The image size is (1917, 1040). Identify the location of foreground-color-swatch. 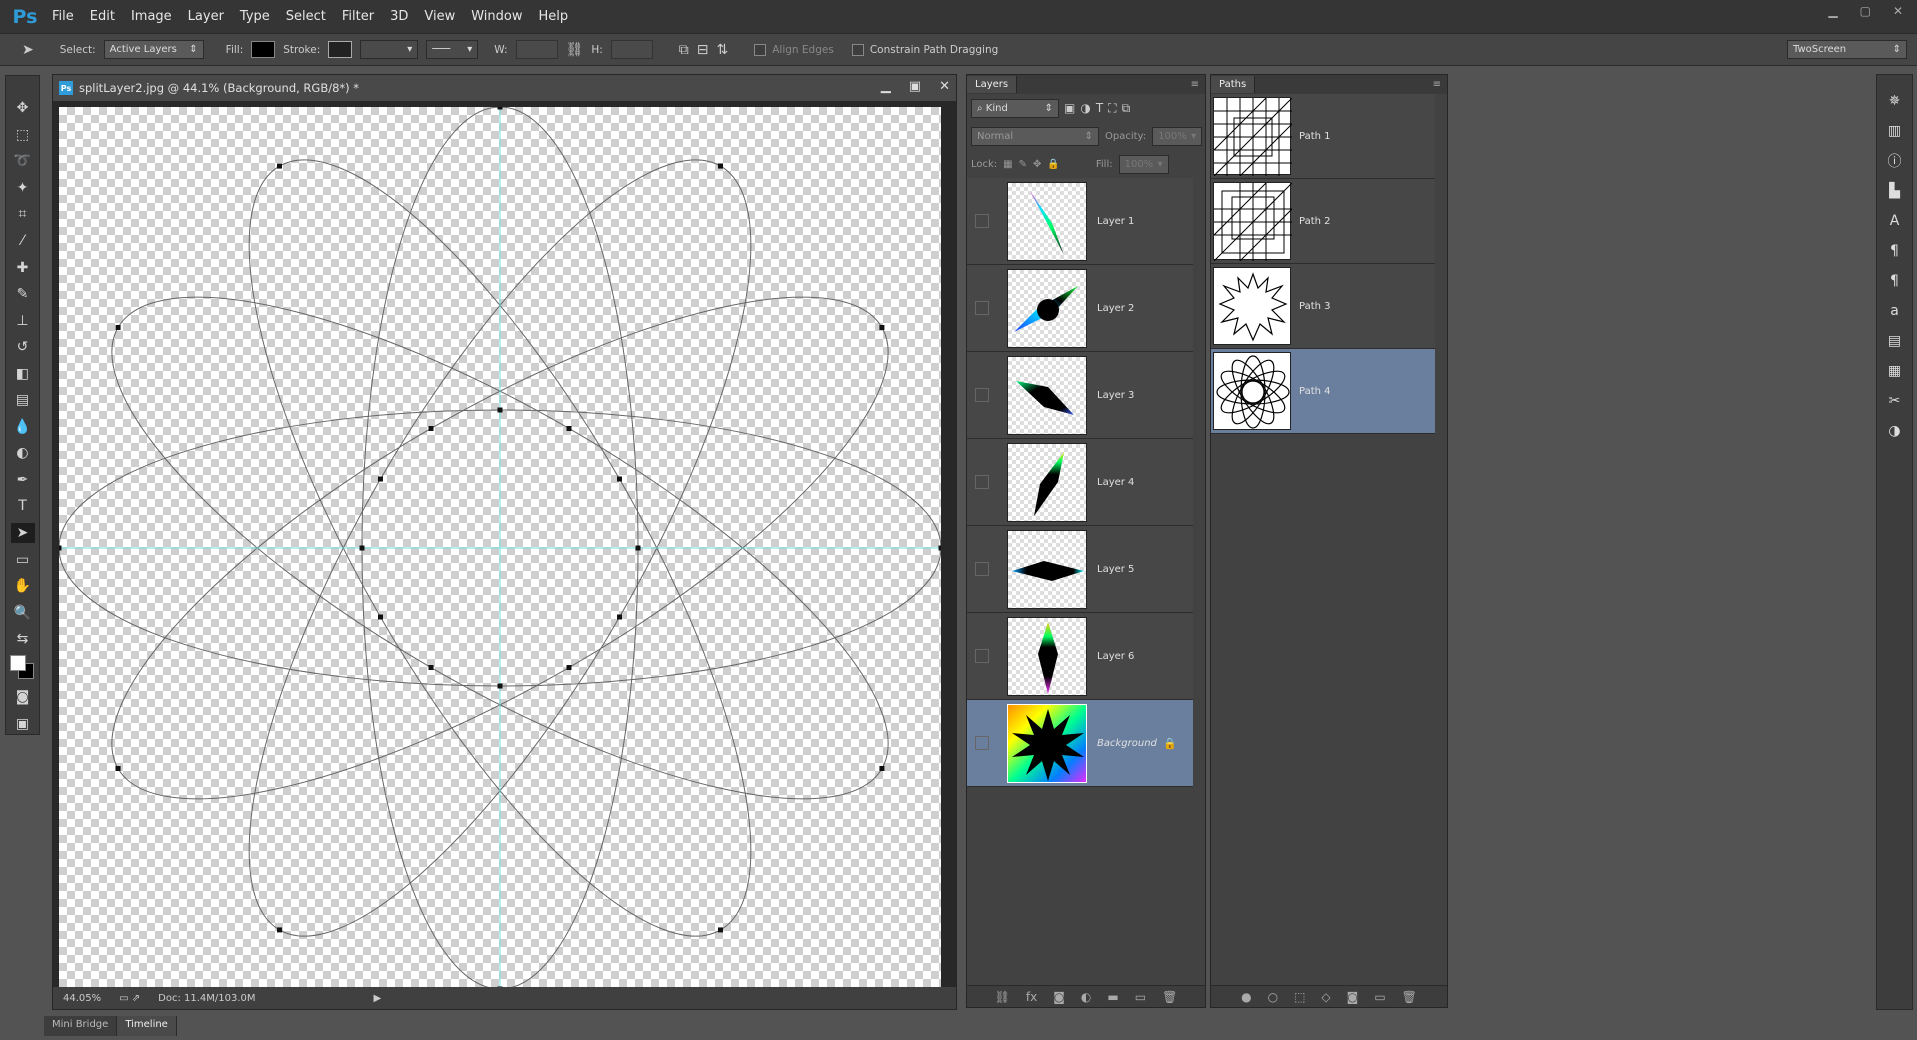
(17, 663).